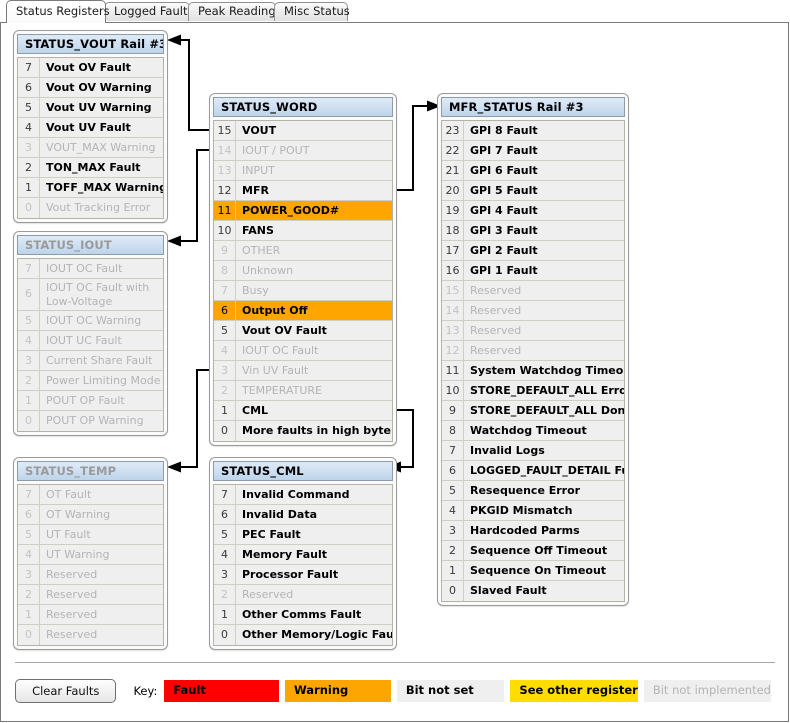 The image size is (790, 723). What do you see at coordinates (90, 495) in the screenshot?
I see `register-bit-row: 7 OT Fault` at bounding box center [90, 495].